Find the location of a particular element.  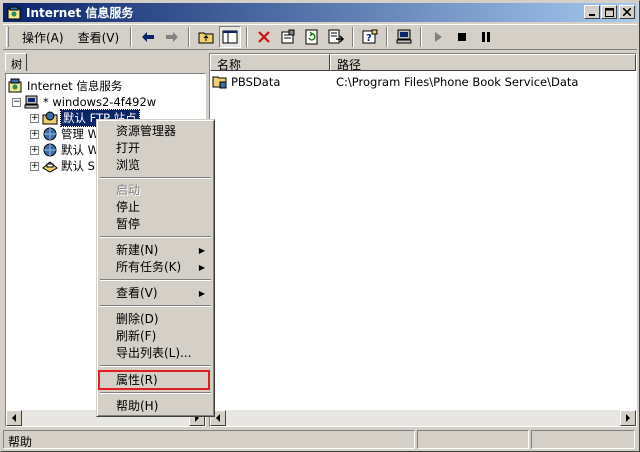

list-item-path: C:\Program Files\Phone Book Service\Data is located at coordinates (457, 82).